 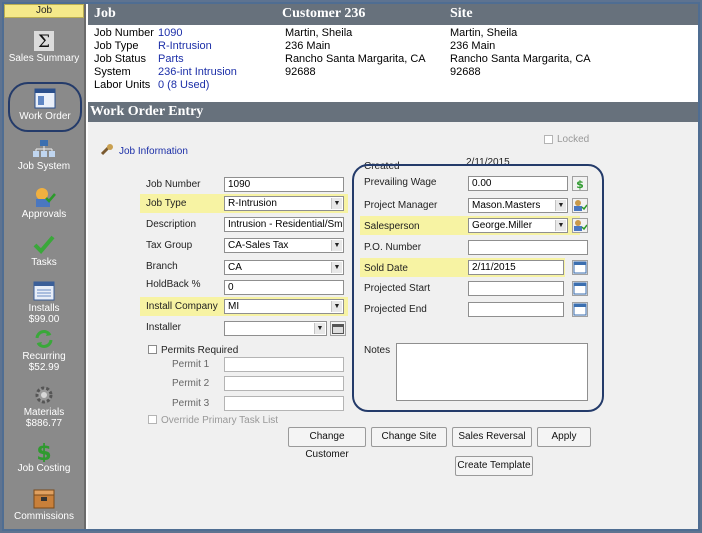 I want to click on gear-icon, so click(x=44, y=395).